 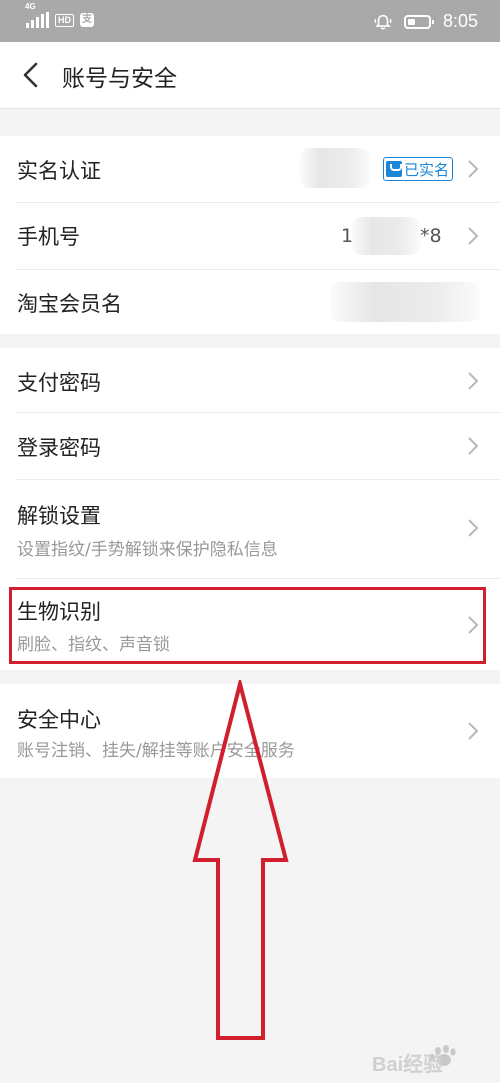 What do you see at coordinates (335, 168) in the screenshot?
I see `masked-name-value` at bounding box center [335, 168].